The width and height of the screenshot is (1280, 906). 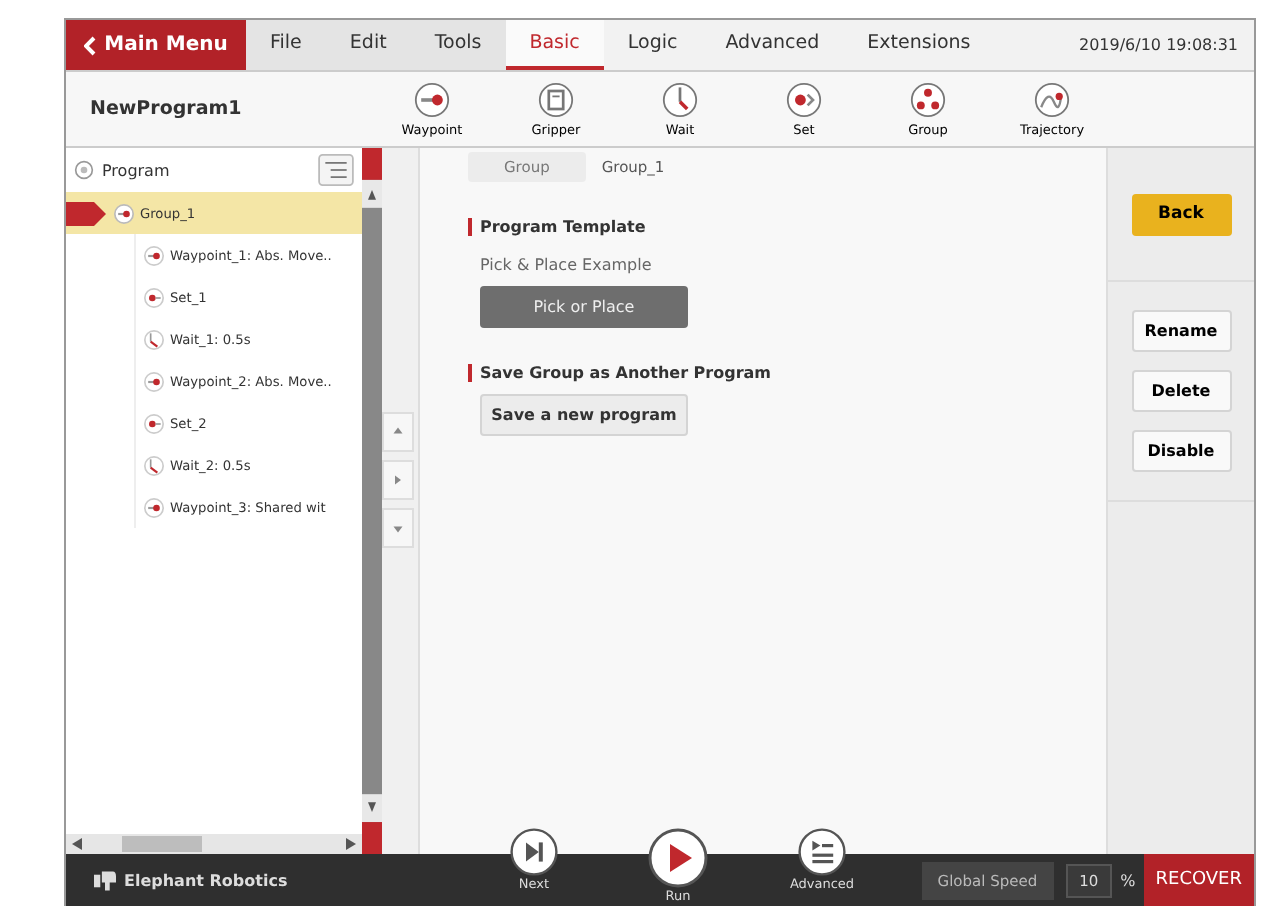 I want to click on vertical-scrollbar, so click(x=372, y=501).